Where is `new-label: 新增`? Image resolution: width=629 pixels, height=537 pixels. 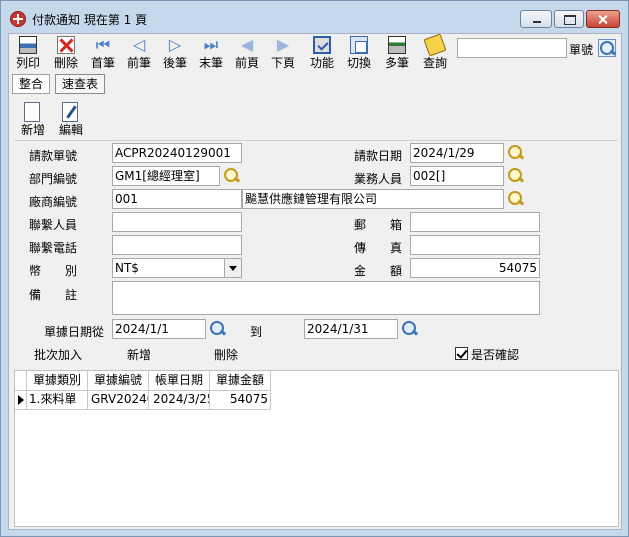
new-label: 新增 is located at coordinates (32, 130).